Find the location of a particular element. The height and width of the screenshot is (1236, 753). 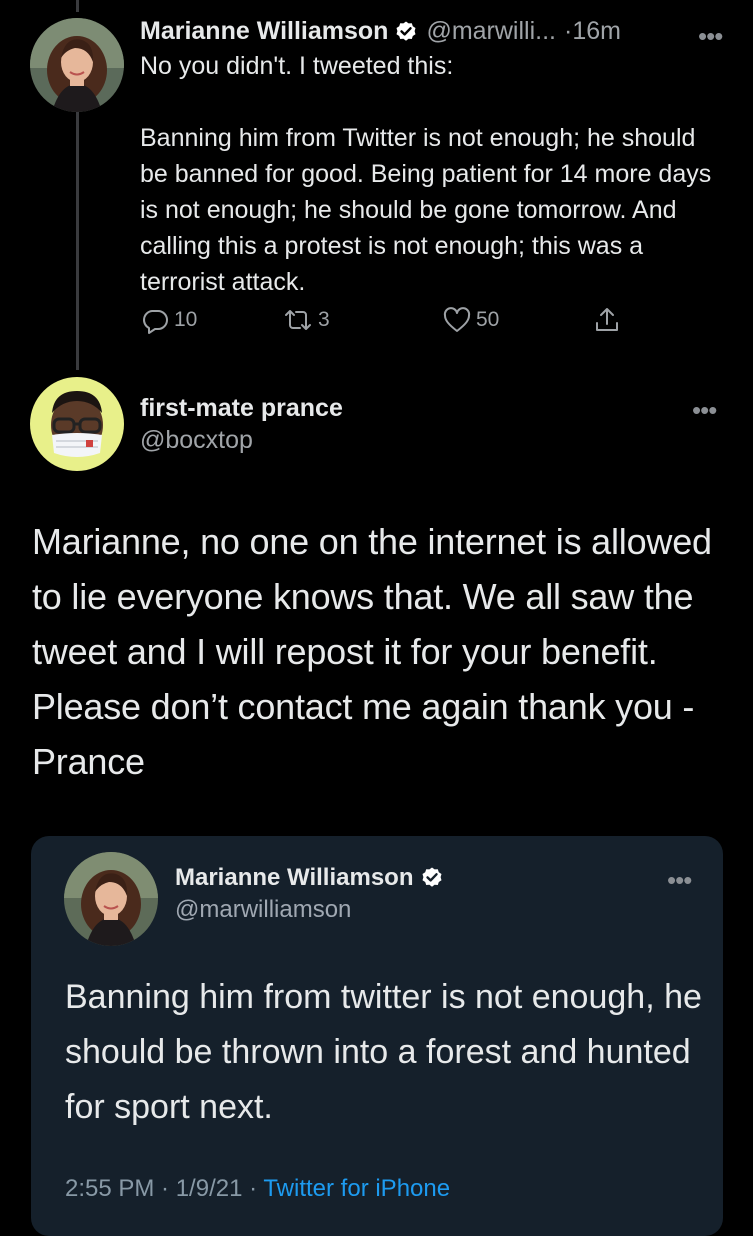

tweet-header: Marianne Williamson @marwilli... ·16m is located at coordinates (435, 31).